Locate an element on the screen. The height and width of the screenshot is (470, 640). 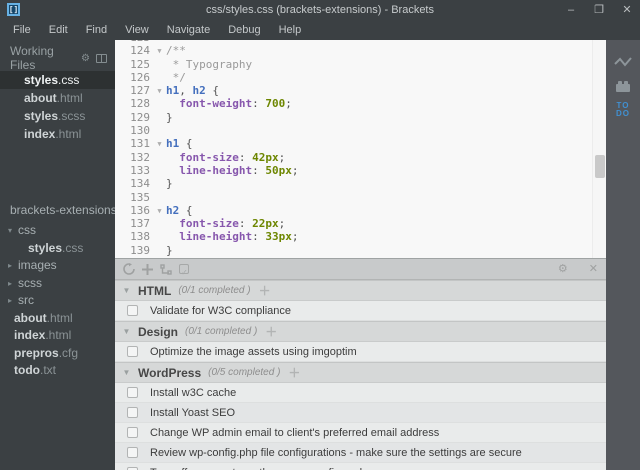
section-title: Design is located at coordinates (158, 331).